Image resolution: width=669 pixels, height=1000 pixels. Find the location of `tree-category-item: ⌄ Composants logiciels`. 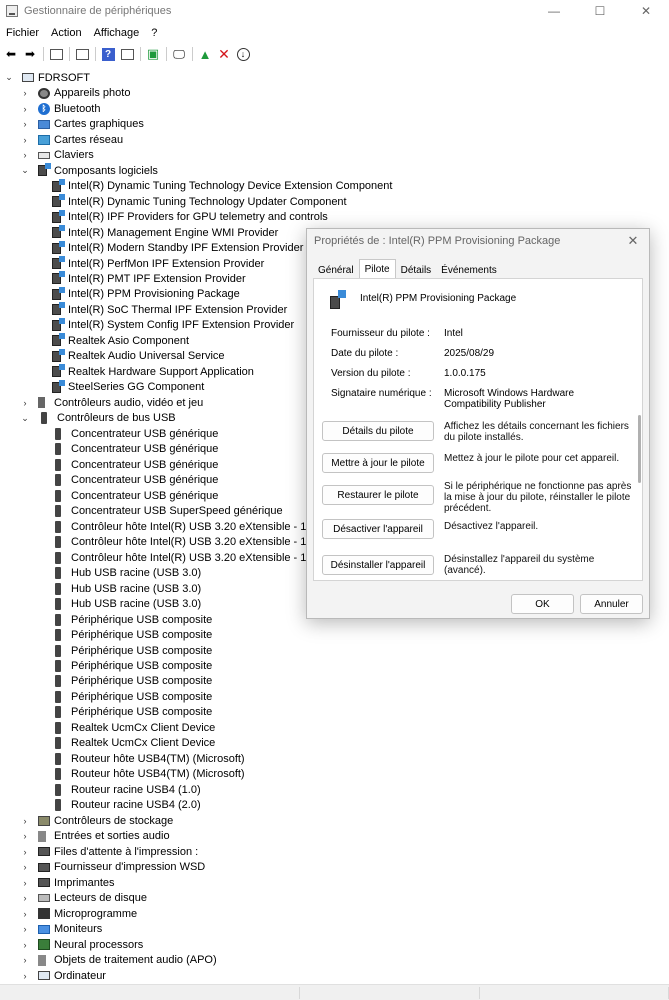

tree-category-item: ⌄ Composants logiciels is located at coordinates (89, 171).